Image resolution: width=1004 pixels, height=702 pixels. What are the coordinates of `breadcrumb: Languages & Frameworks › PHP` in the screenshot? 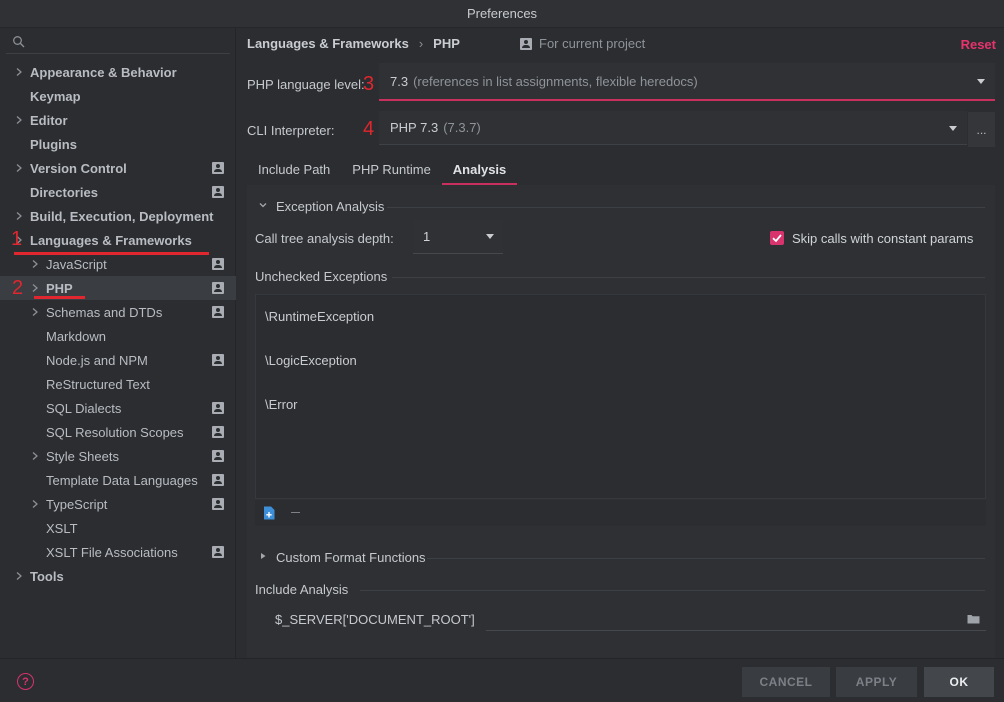 It's located at (353, 43).